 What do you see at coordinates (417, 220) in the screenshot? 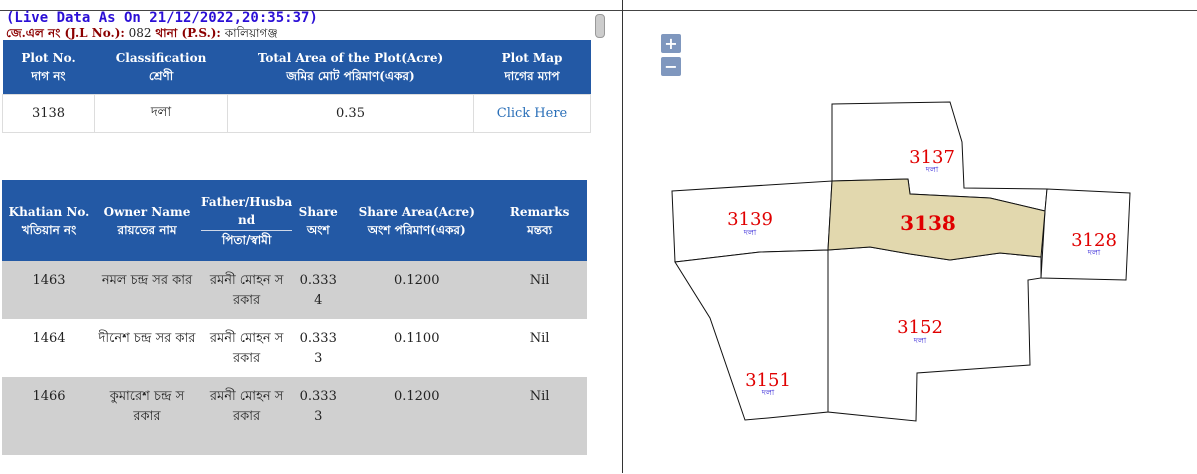
I see `col-share-area: Share Area(Acre) অংশ পরিমাণ(একর)` at bounding box center [417, 220].